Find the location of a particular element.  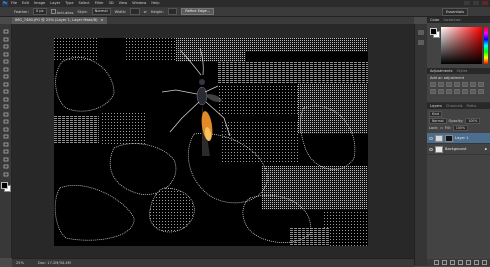

path-select-icon is located at coordinates (5, 151).